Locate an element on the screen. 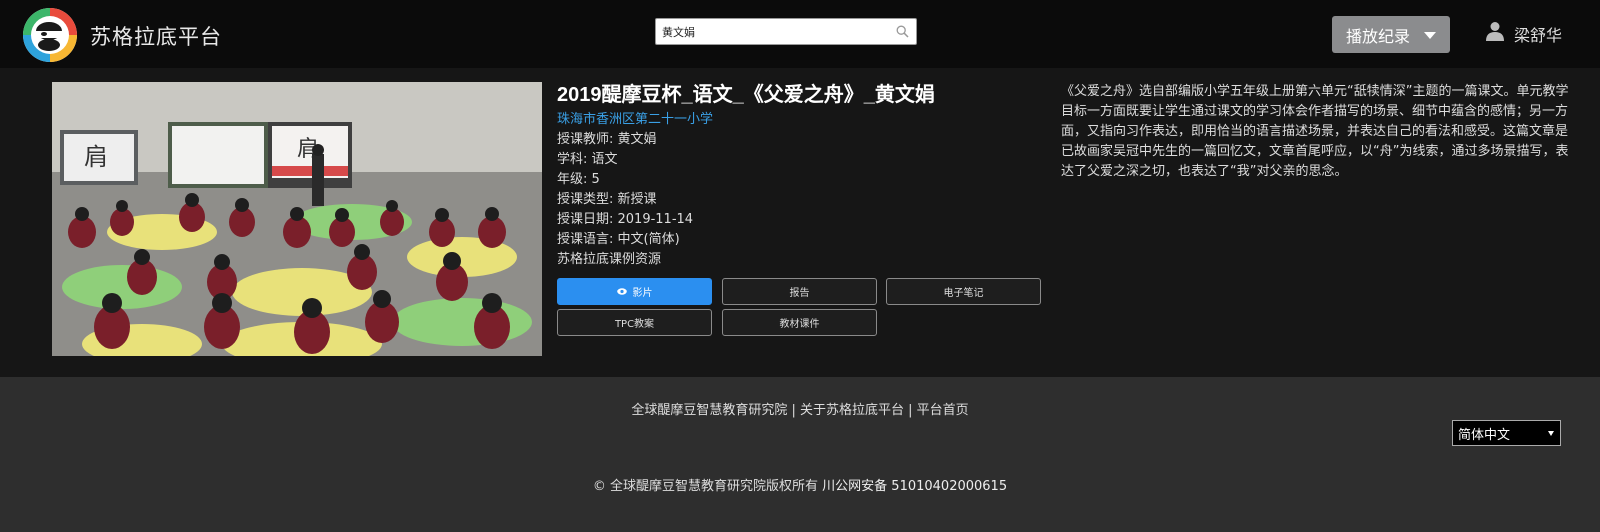 This screenshot has width=1600, height=532. play-history-label: 播放纪录 is located at coordinates (1378, 36).